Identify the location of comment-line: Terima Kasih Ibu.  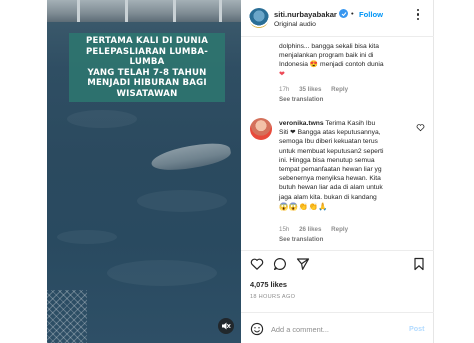
(350, 123).